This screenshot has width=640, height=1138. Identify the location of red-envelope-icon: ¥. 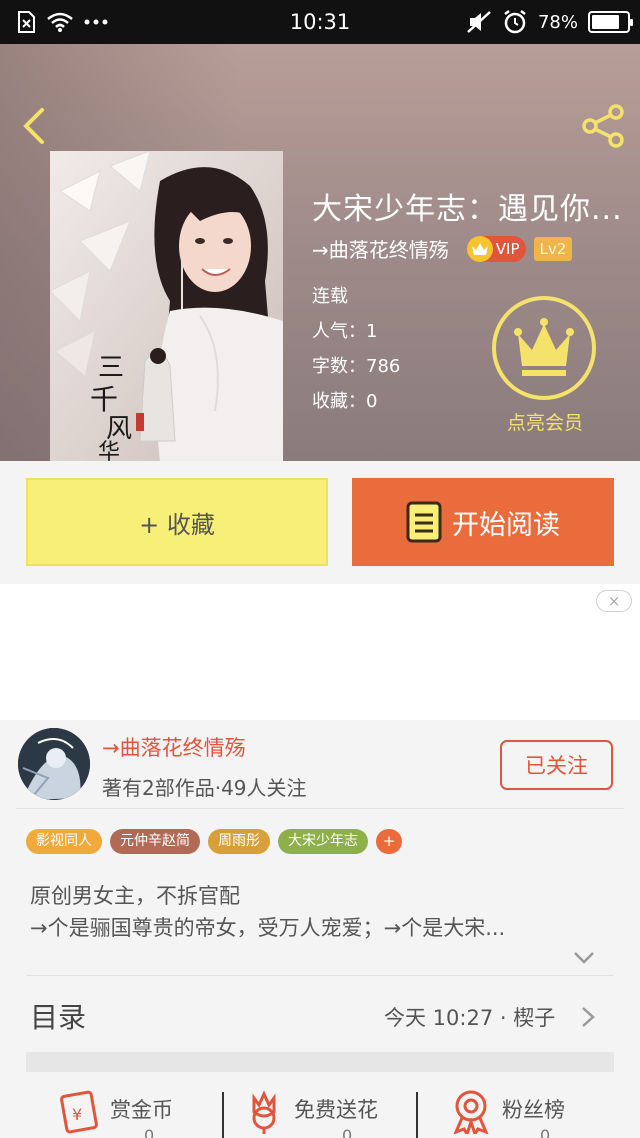
(79, 1112).